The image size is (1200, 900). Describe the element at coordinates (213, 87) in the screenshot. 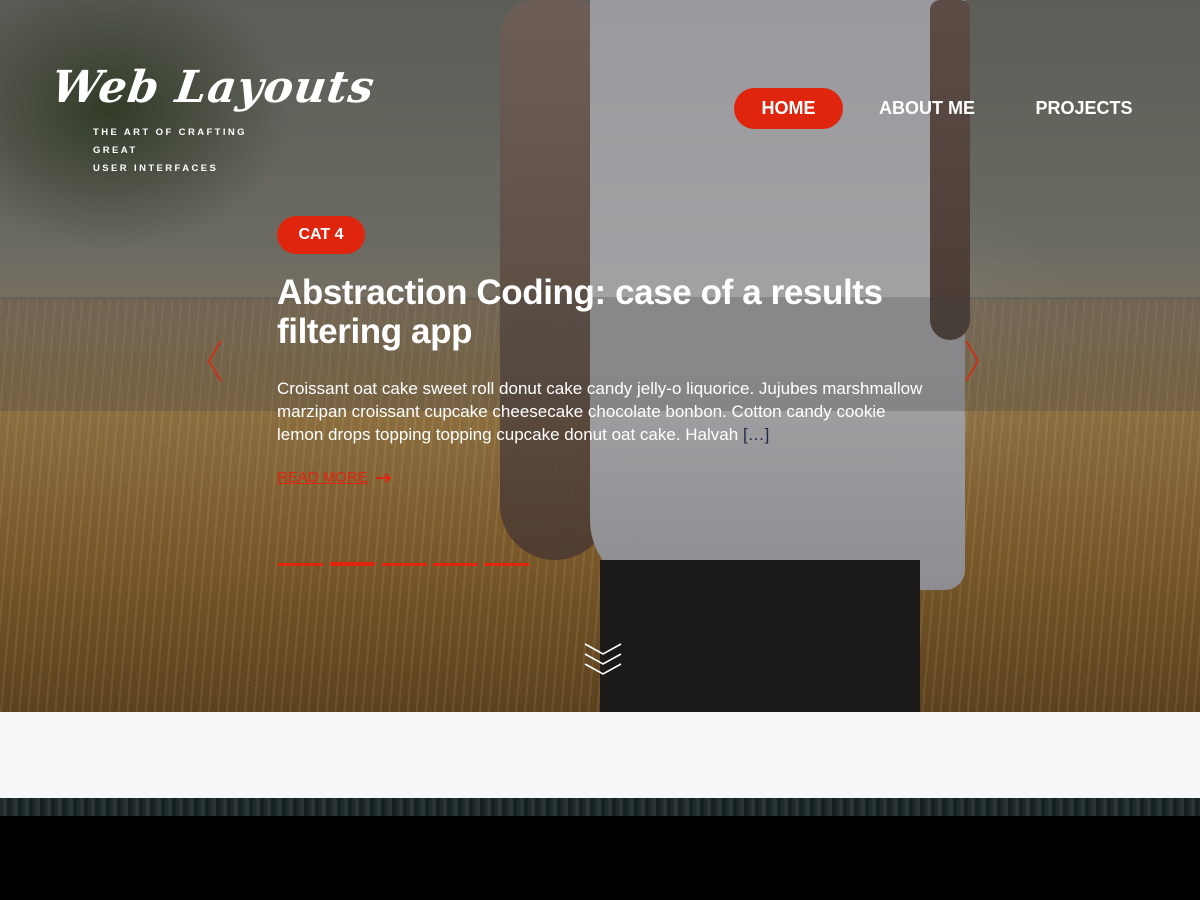

I see `logo-title: Web Layouts` at that location.